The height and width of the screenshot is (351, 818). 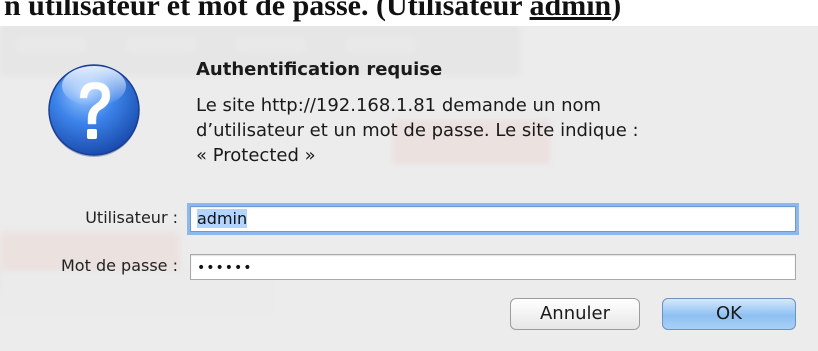 What do you see at coordinates (616, 11) in the screenshot?
I see `heading-text: )` at bounding box center [616, 11].